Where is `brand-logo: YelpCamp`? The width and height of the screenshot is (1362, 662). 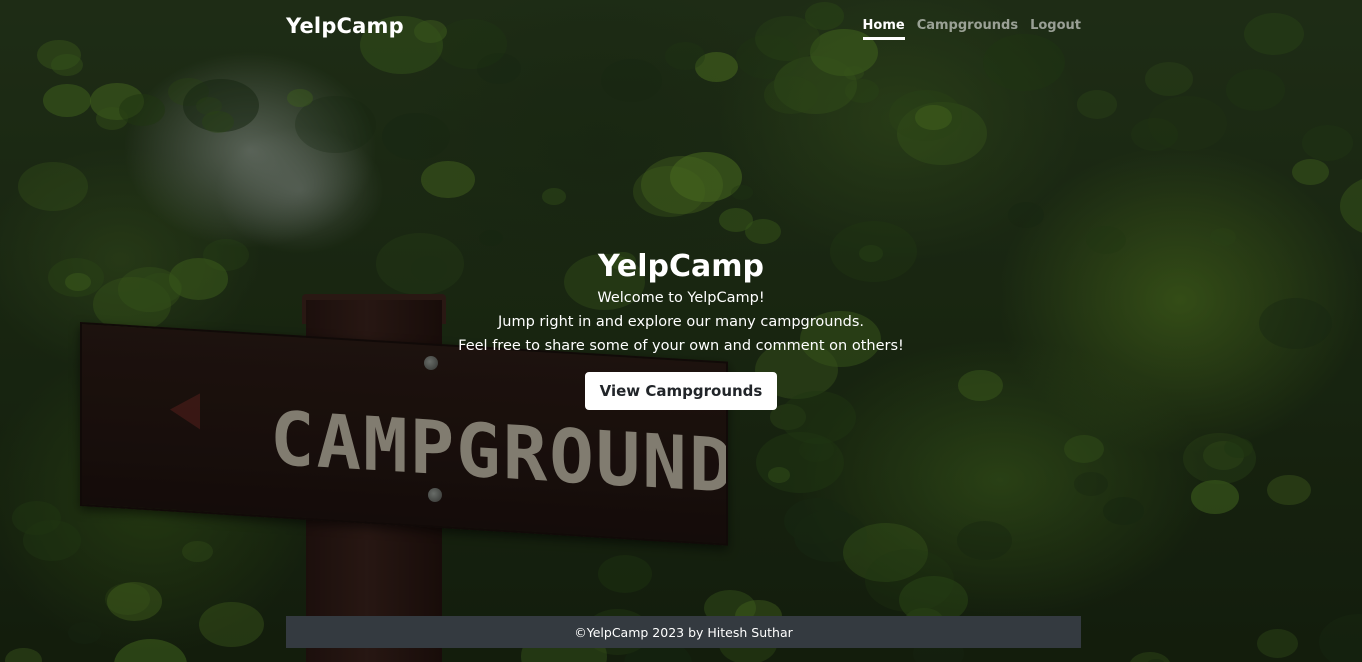
brand-logo: YelpCamp is located at coordinates (345, 26).